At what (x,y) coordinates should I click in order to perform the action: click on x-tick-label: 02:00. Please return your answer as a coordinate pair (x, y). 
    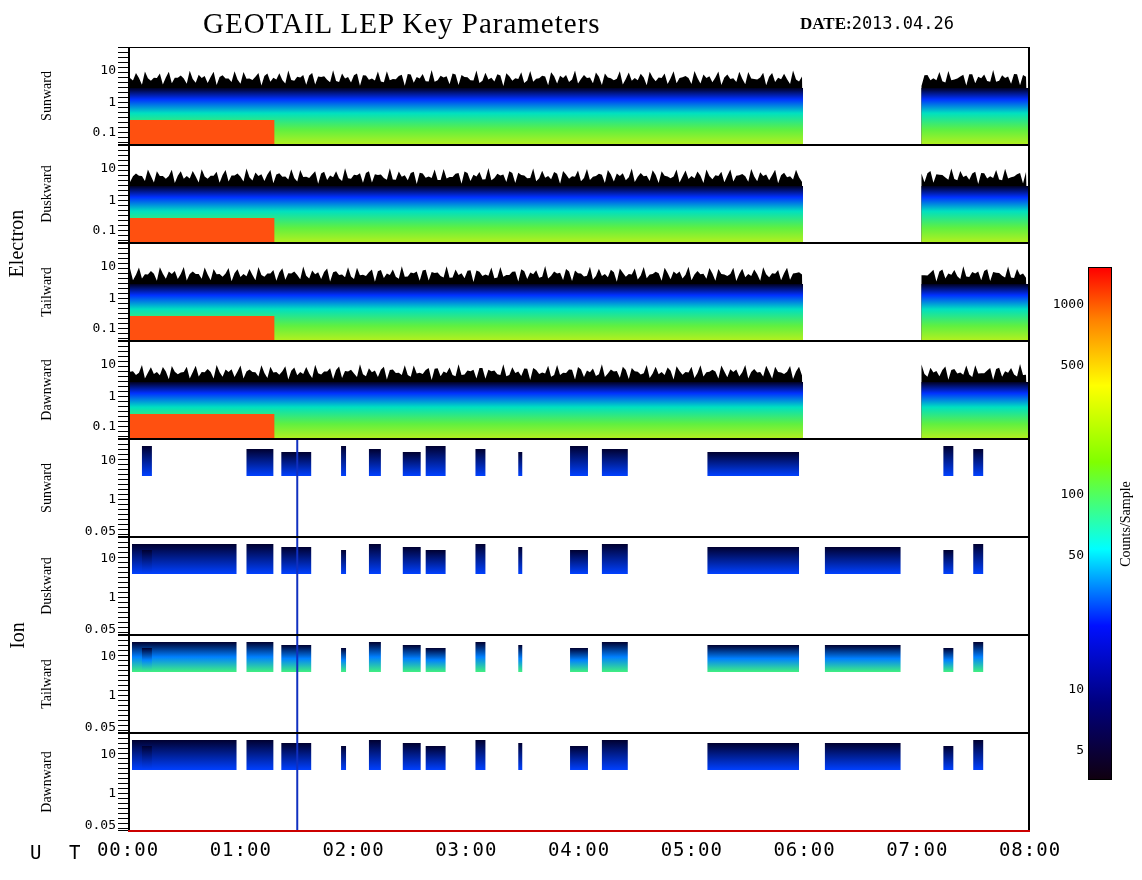
    Looking at the image, I should click on (353, 849).